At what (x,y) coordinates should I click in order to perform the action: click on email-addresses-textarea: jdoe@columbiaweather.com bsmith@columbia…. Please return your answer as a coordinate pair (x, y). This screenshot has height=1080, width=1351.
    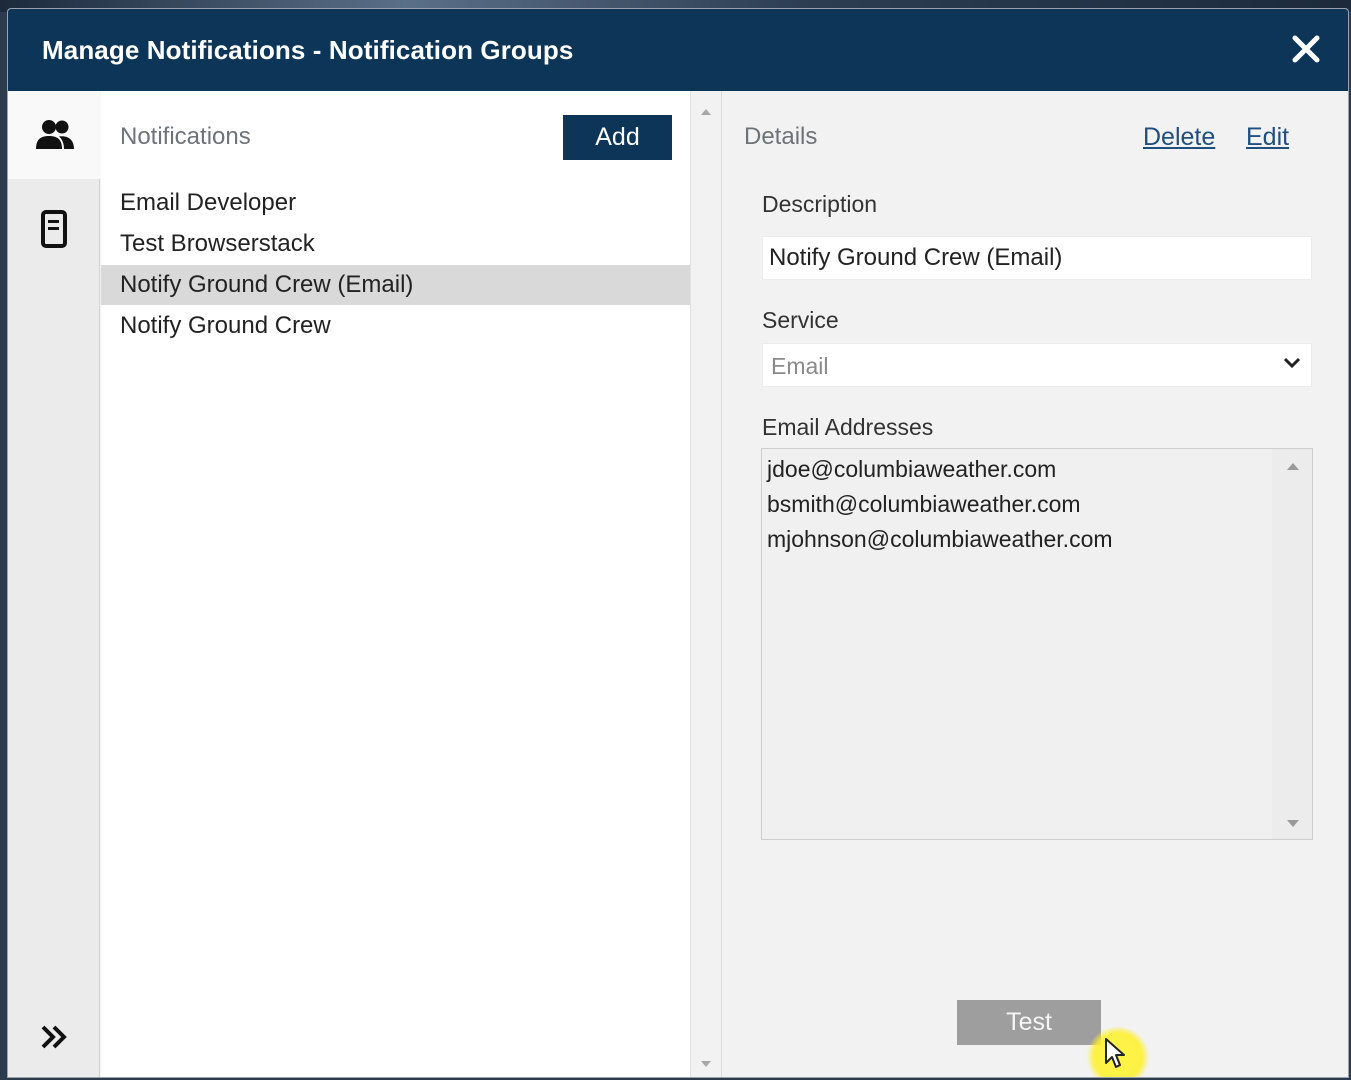
    Looking at the image, I should click on (1037, 644).